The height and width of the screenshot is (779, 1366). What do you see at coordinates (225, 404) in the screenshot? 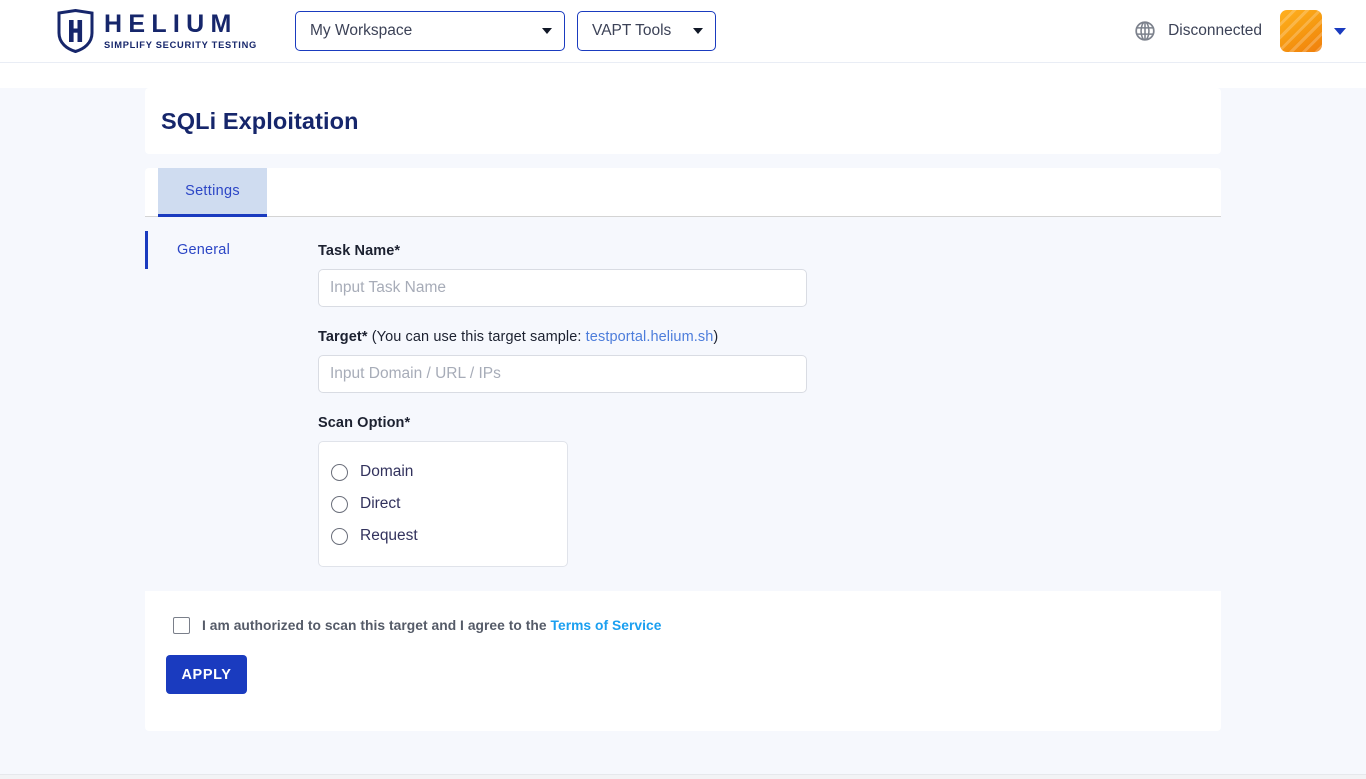
I see `settings-side-nav: General` at bounding box center [225, 404].